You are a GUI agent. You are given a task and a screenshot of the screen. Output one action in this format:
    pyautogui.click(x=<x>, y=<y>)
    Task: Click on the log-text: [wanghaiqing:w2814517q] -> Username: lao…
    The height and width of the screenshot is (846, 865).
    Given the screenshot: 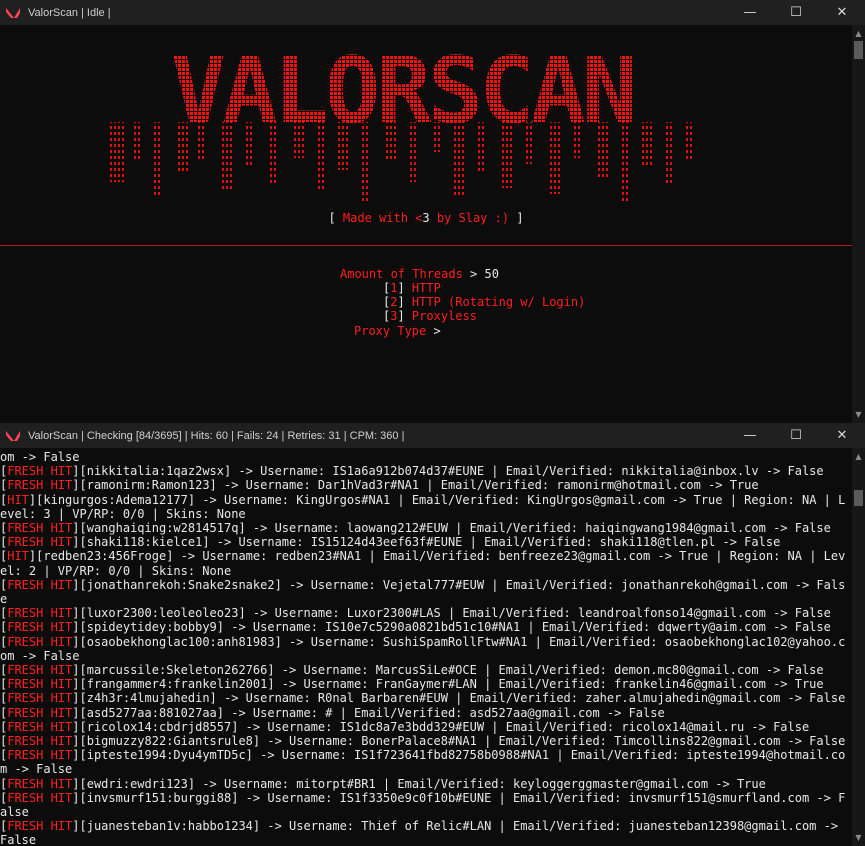 What is the action you would take?
    pyautogui.click(x=455, y=528)
    